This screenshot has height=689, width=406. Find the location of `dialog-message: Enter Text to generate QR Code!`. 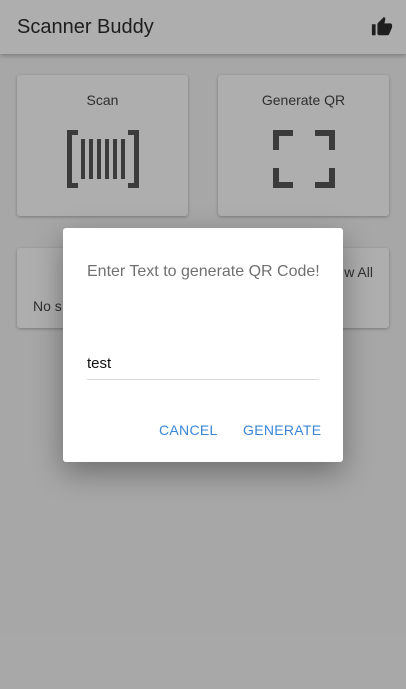

dialog-message: Enter Text to generate QR Code! is located at coordinates (203, 271).